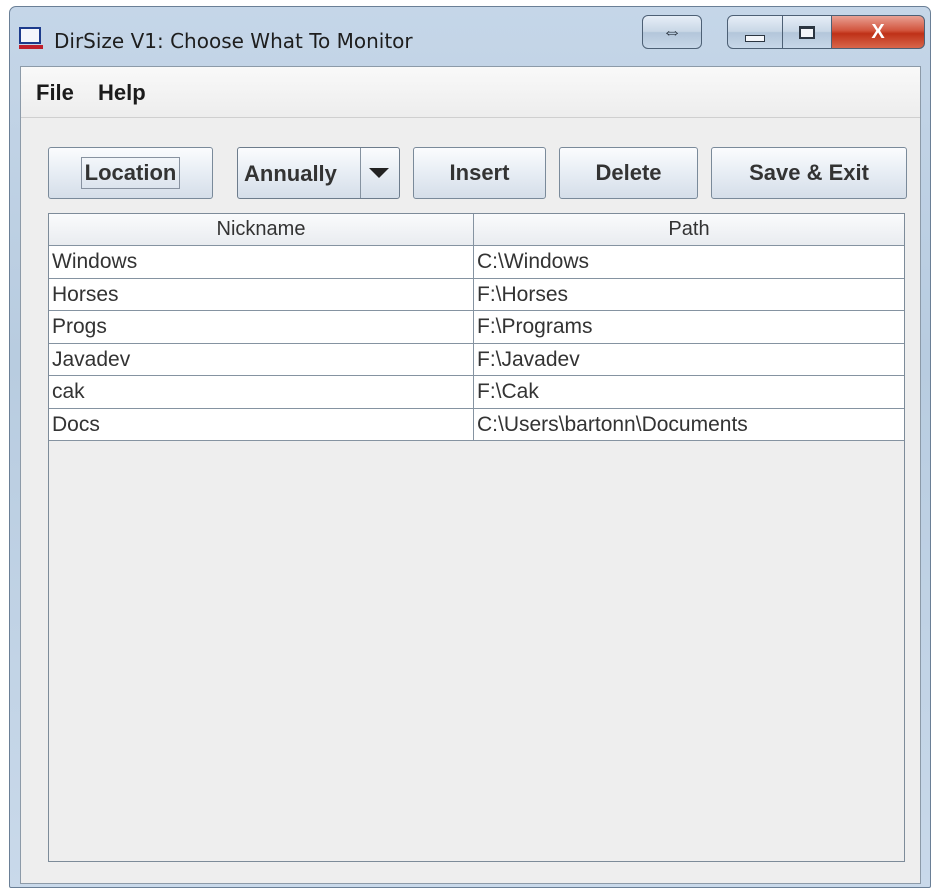 This screenshot has height=891, width=934. What do you see at coordinates (233, 41) in the screenshot?
I see `window-title: DirSize V1: Choose What To Monitor` at bounding box center [233, 41].